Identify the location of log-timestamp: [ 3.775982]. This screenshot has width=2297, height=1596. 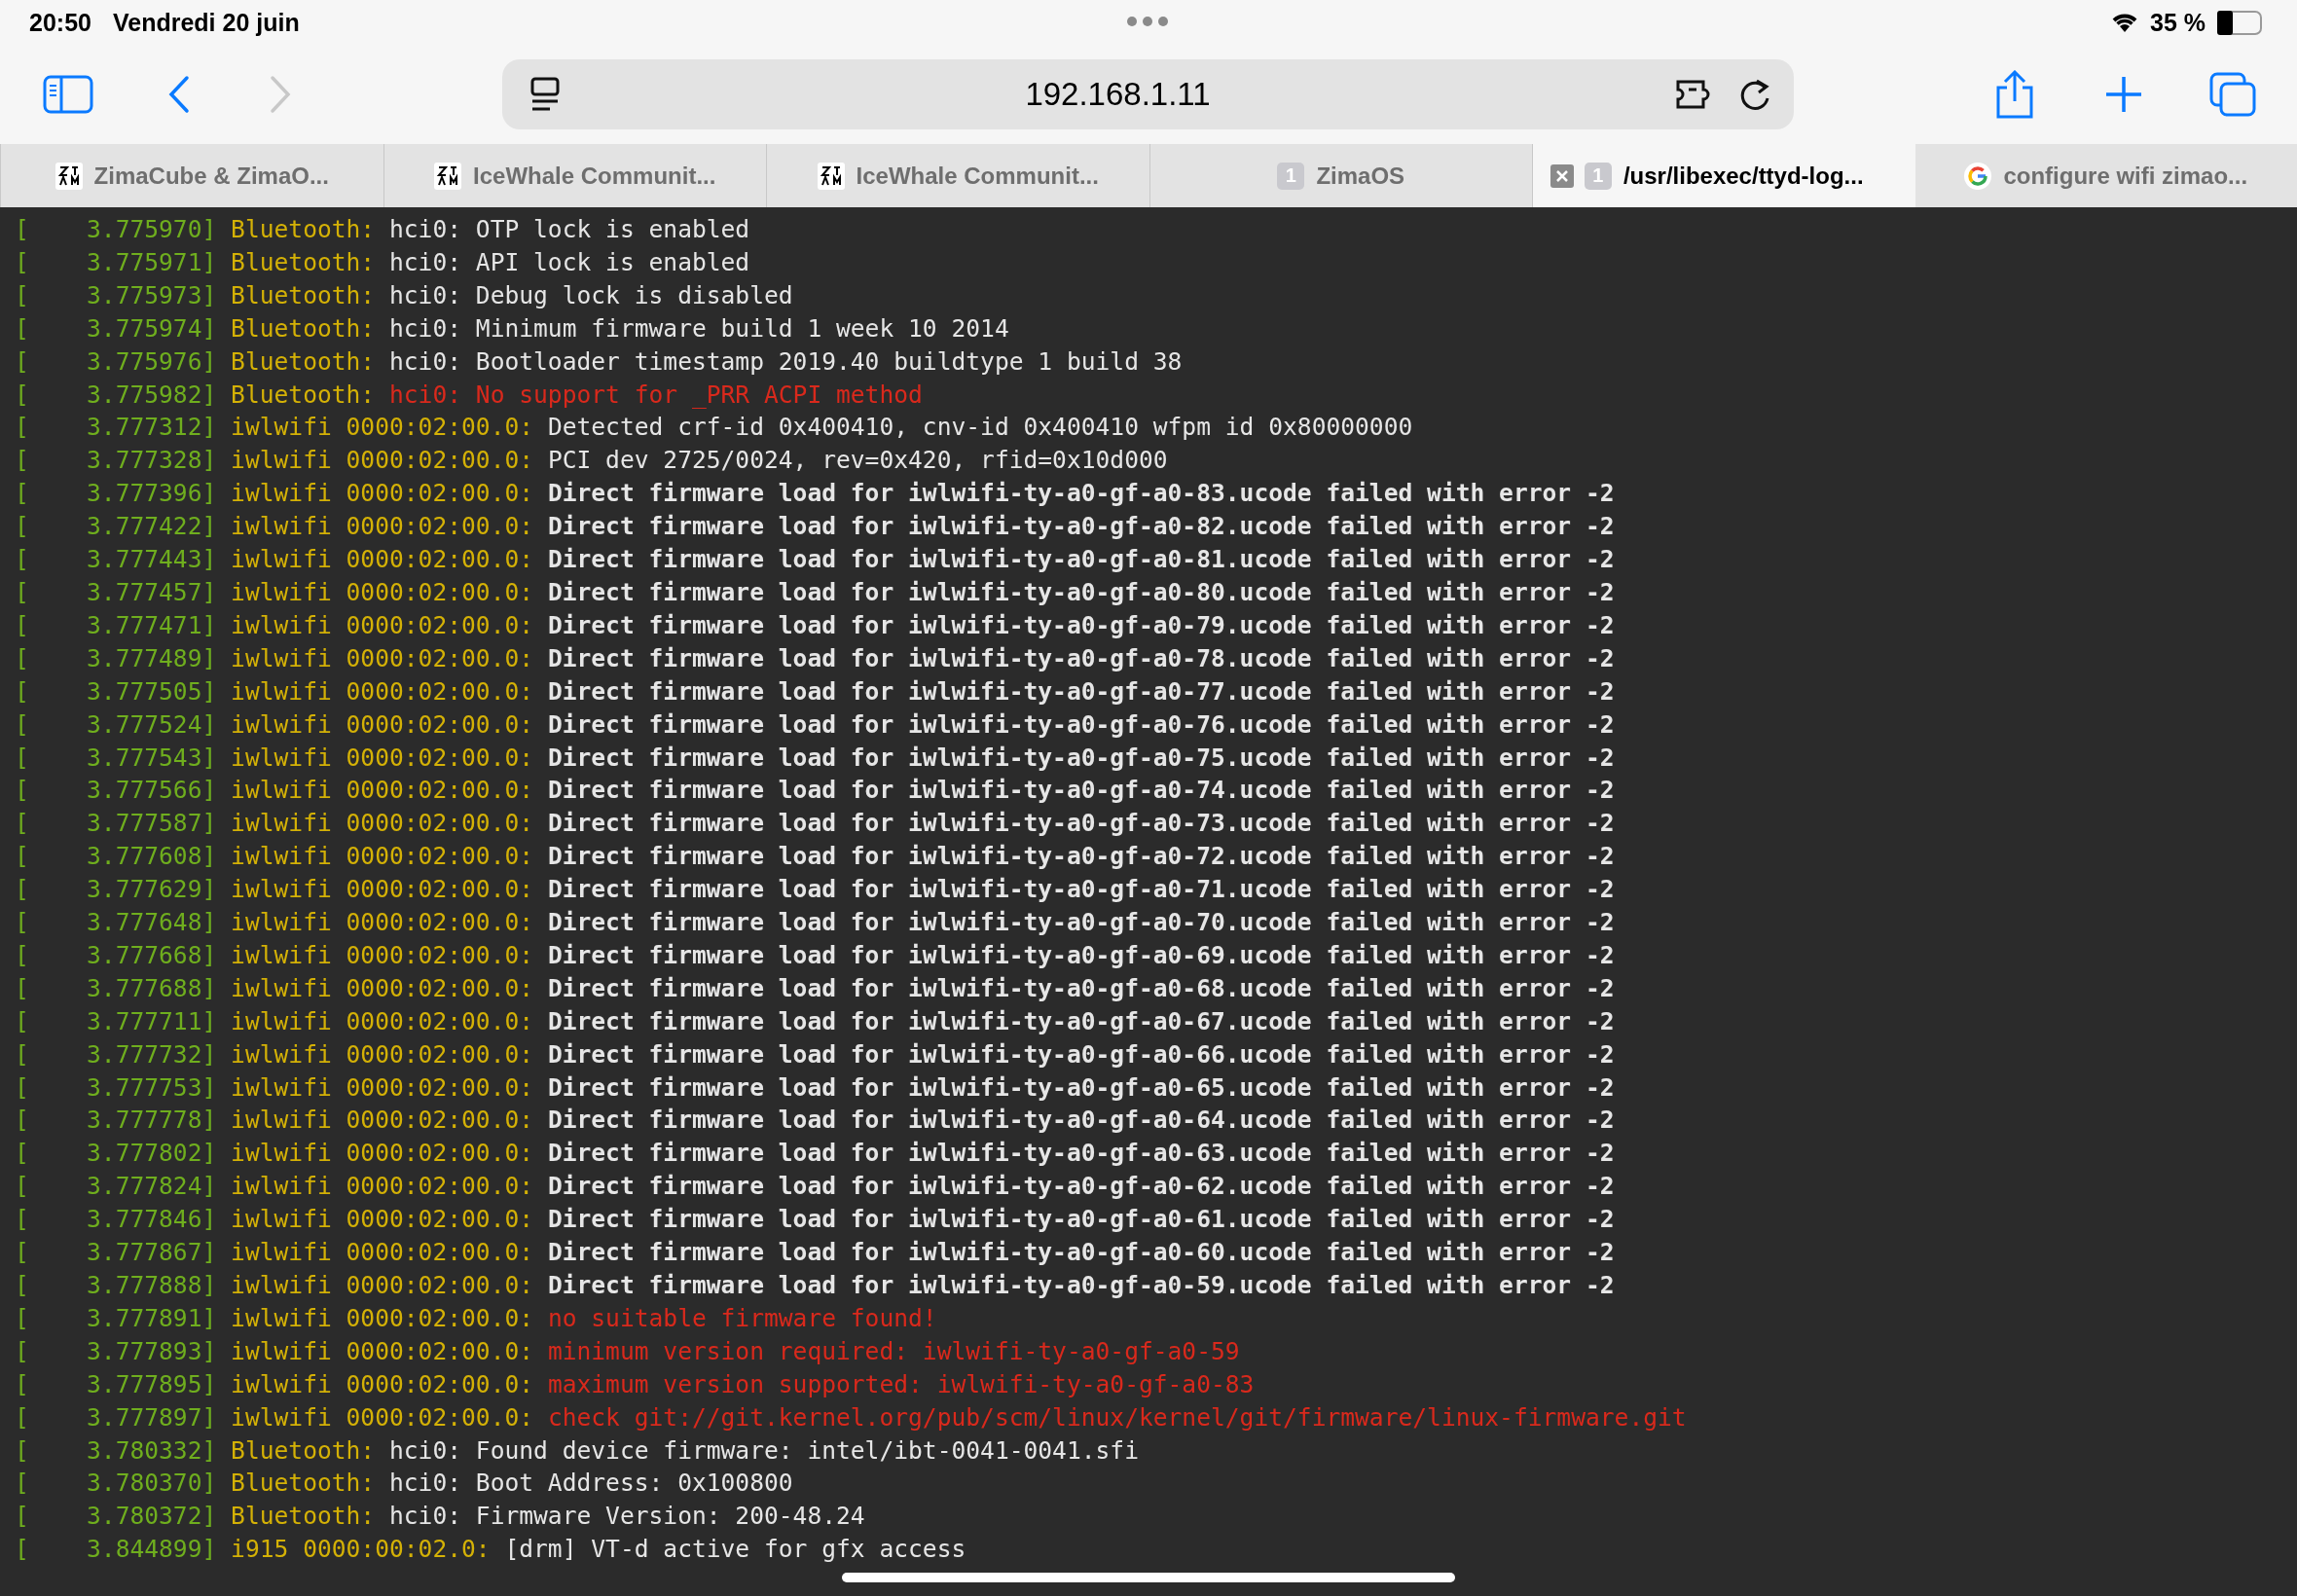
(116, 395).